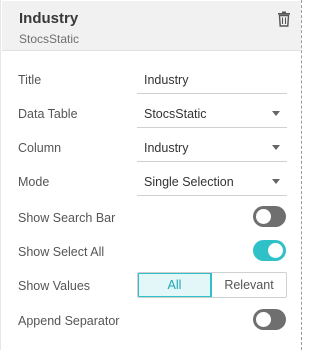 Image resolution: width=320 pixels, height=350 pixels. I want to click on mode-row: Mode Single Selection, so click(151, 183).